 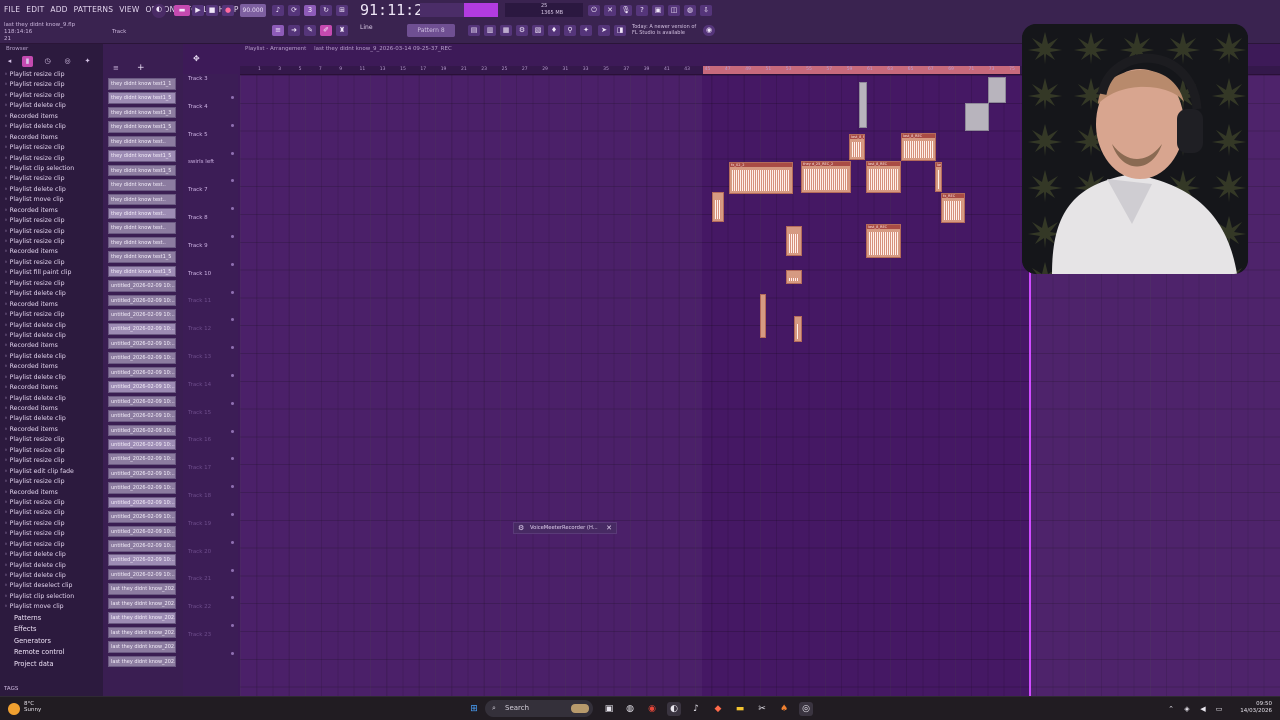 What do you see at coordinates (604, 30) in the screenshot?
I see `arrow-icon: ➤` at bounding box center [604, 30].